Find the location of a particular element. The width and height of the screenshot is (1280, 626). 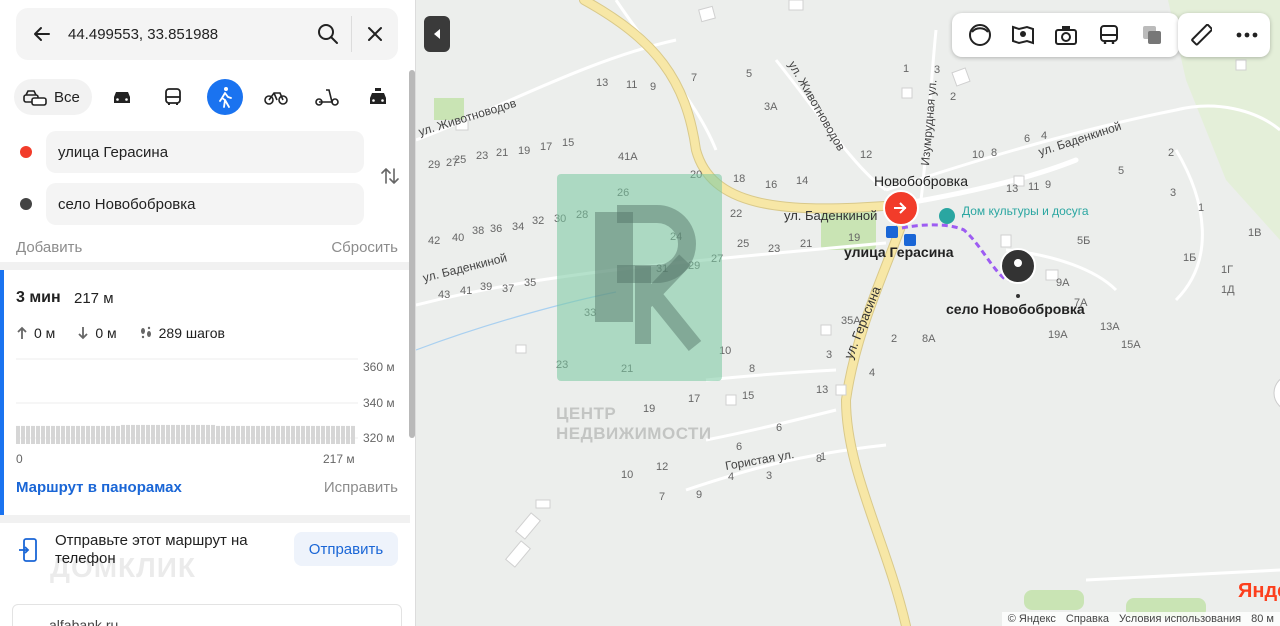

ruler-button is located at coordinates (1201, 35).